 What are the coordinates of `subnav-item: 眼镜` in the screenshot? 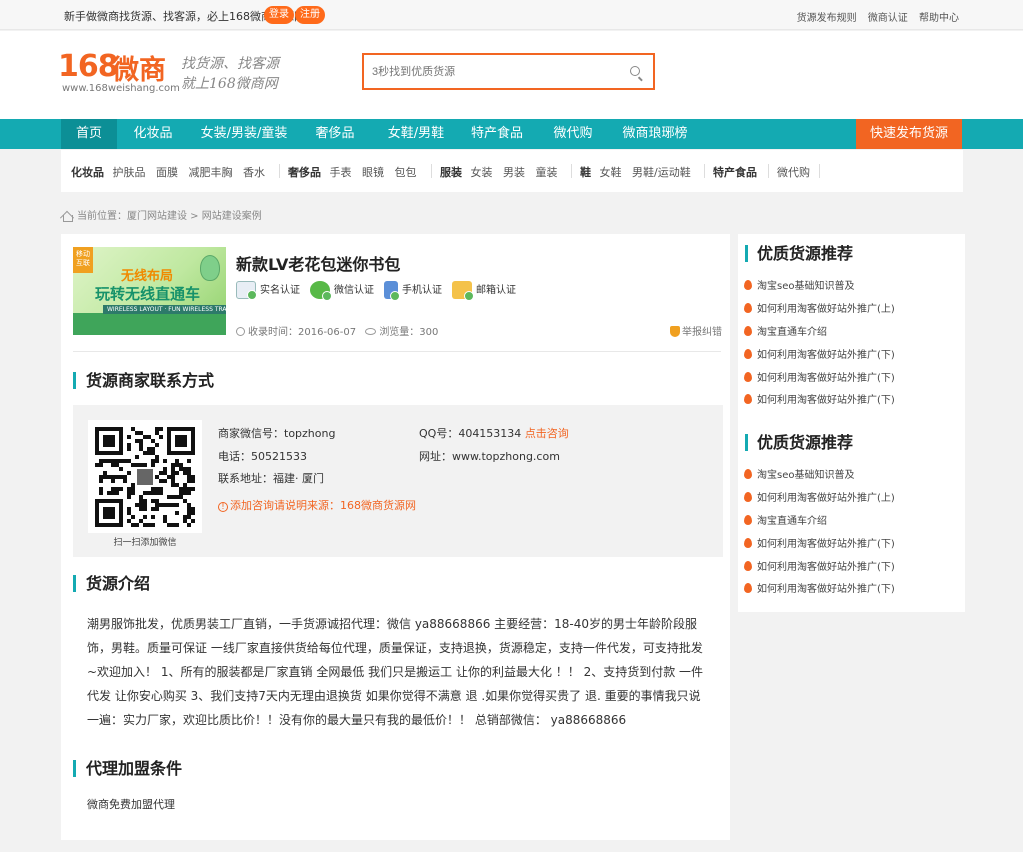 It's located at (373, 172).